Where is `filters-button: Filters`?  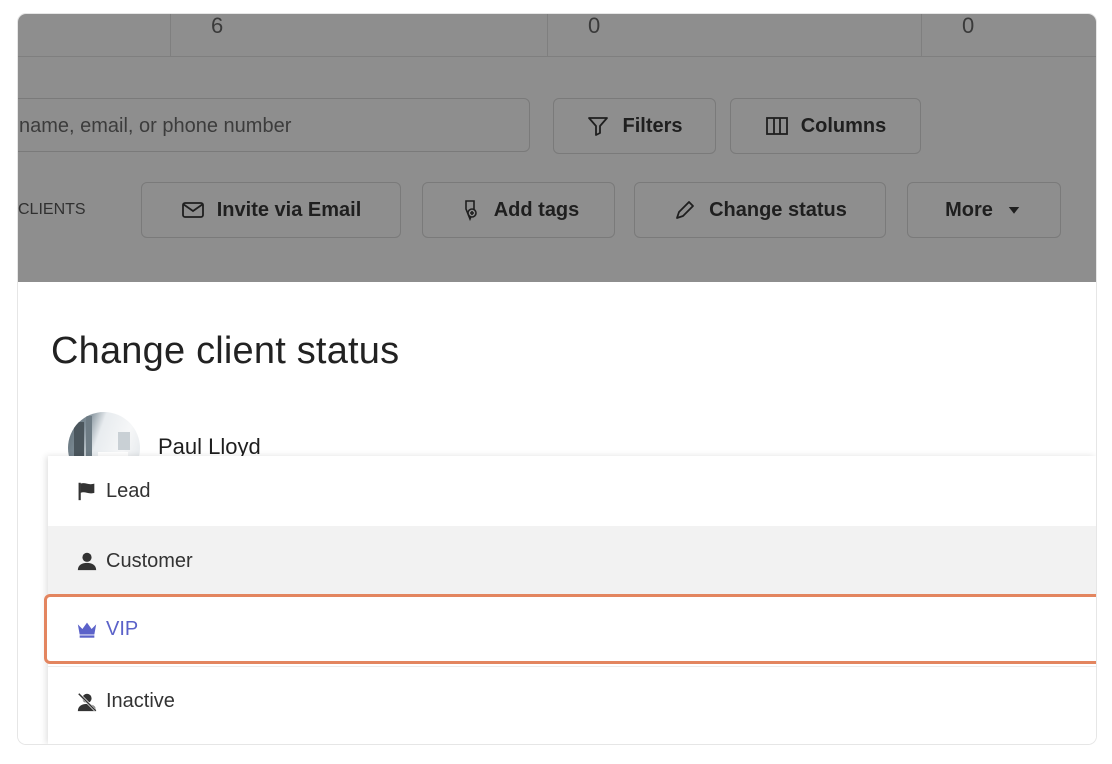
filters-button: Filters is located at coordinates (634, 126).